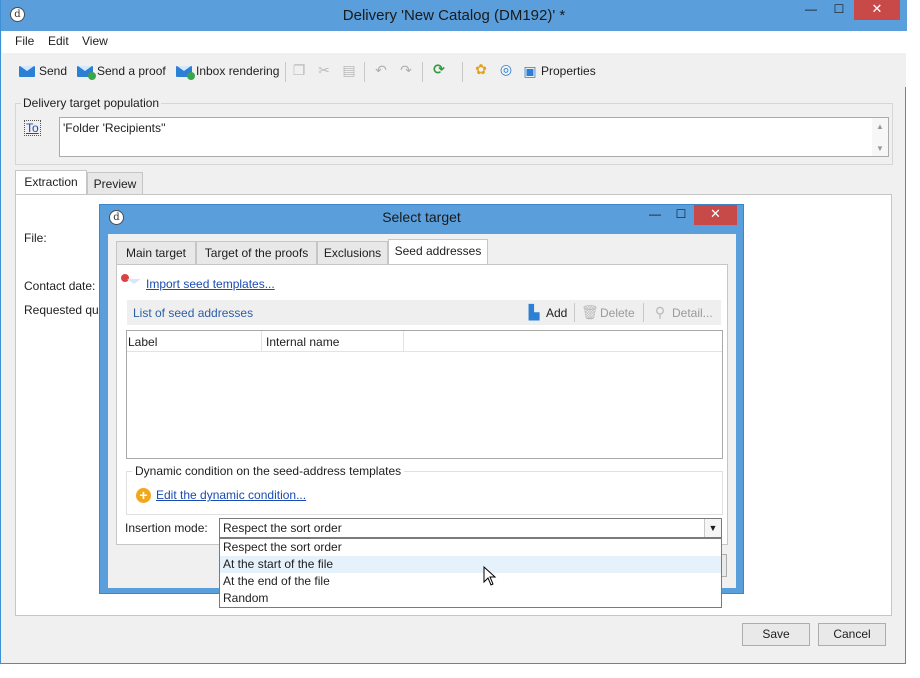  I want to click on seed-addresses-table: Label Internal name, so click(424, 394).